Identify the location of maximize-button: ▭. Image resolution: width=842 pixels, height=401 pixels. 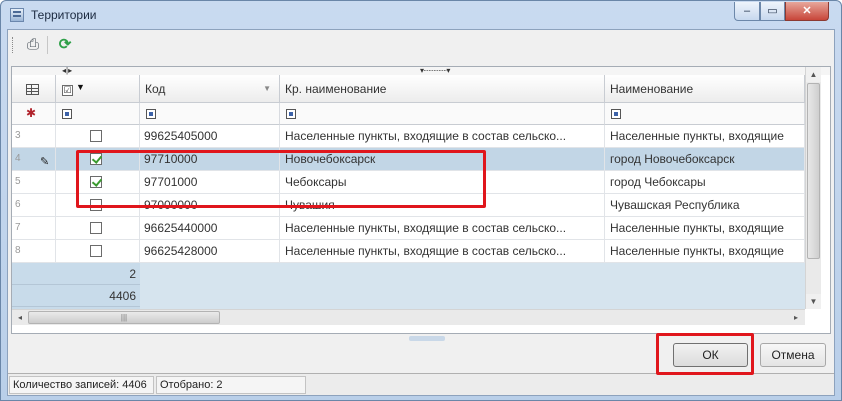
(772, 11).